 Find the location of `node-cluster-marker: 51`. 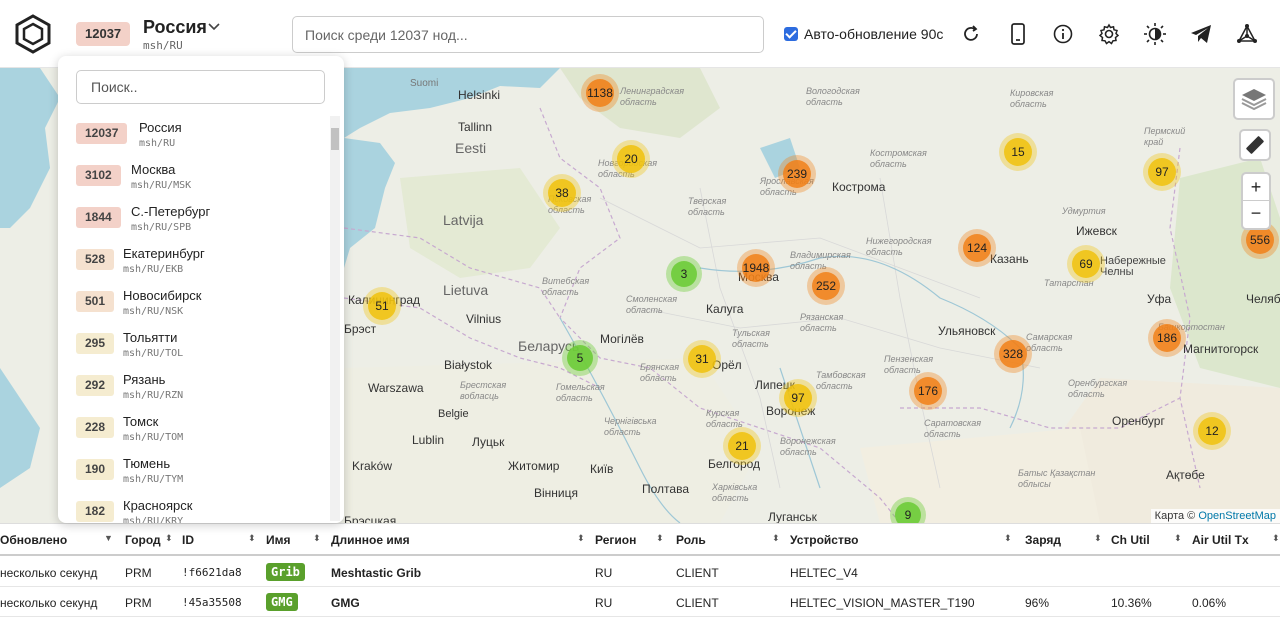

node-cluster-marker: 51 is located at coordinates (382, 306).